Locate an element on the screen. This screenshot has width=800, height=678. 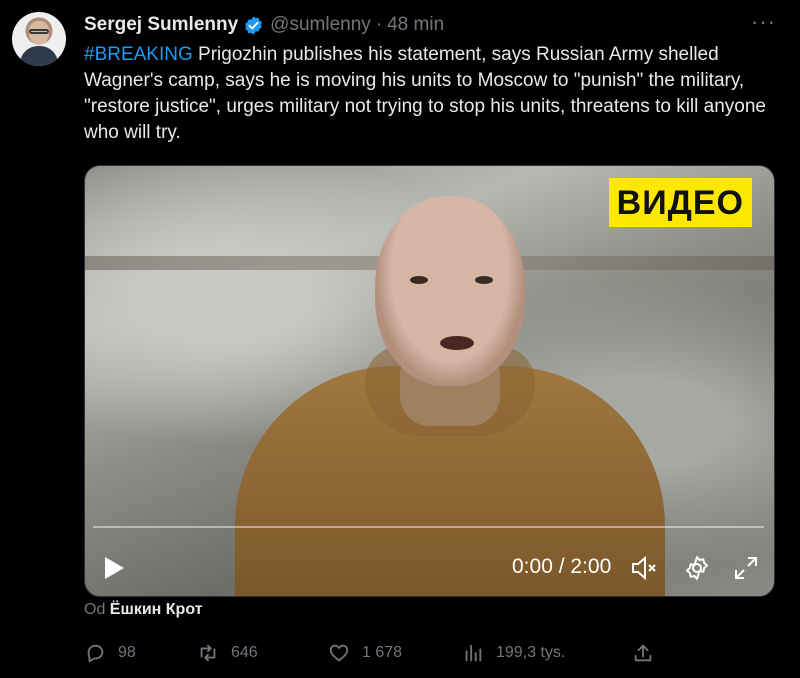
like-count: 1 678 is located at coordinates (382, 652).